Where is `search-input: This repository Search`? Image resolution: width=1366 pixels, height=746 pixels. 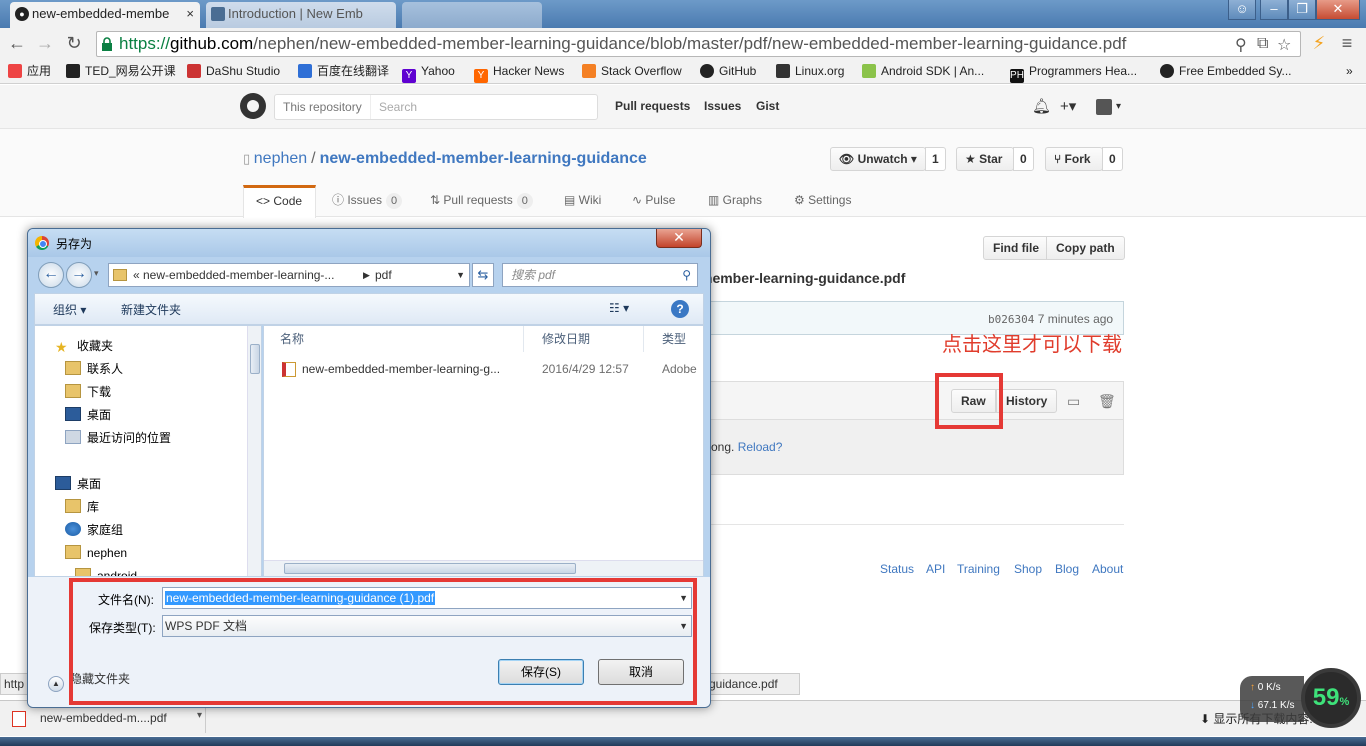 search-input: This repository Search is located at coordinates (436, 107).